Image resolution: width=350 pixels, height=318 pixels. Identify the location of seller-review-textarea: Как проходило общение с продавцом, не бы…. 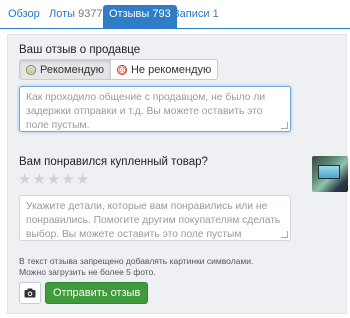
(155, 109).